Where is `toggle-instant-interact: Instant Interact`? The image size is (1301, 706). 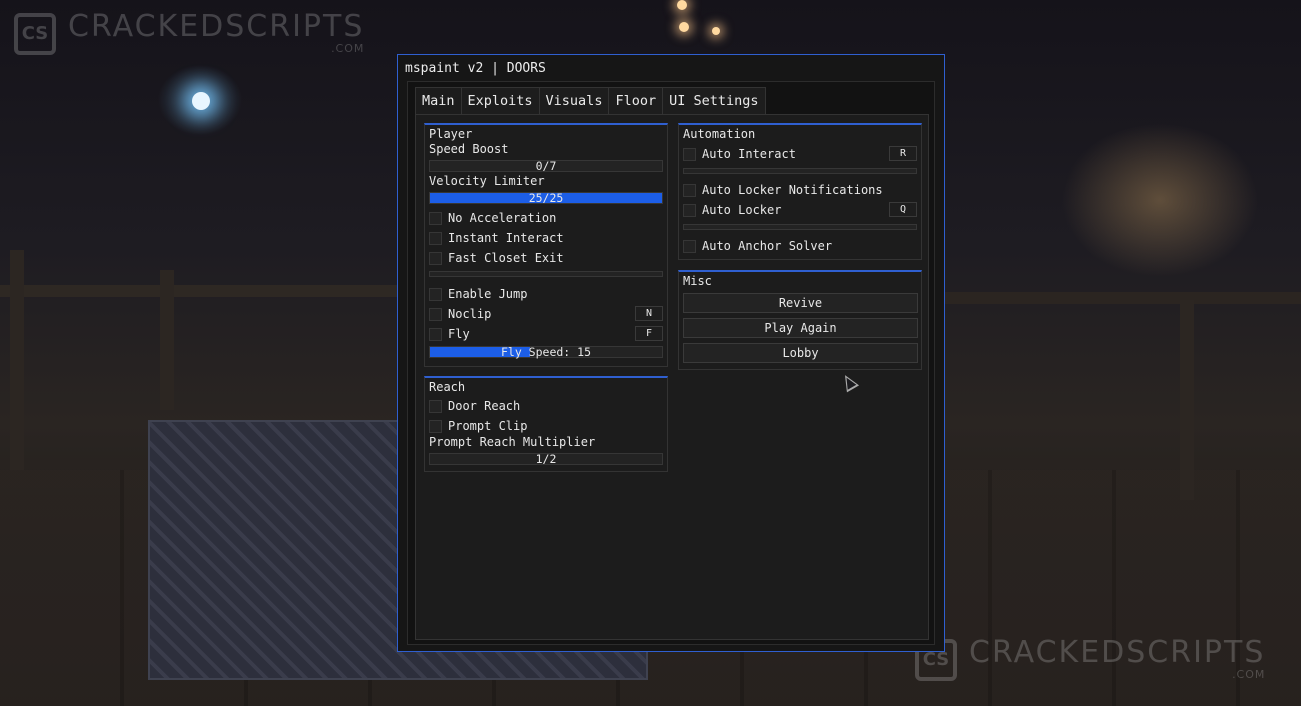
toggle-instant-interact: Instant Interact is located at coordinates (496, 238).